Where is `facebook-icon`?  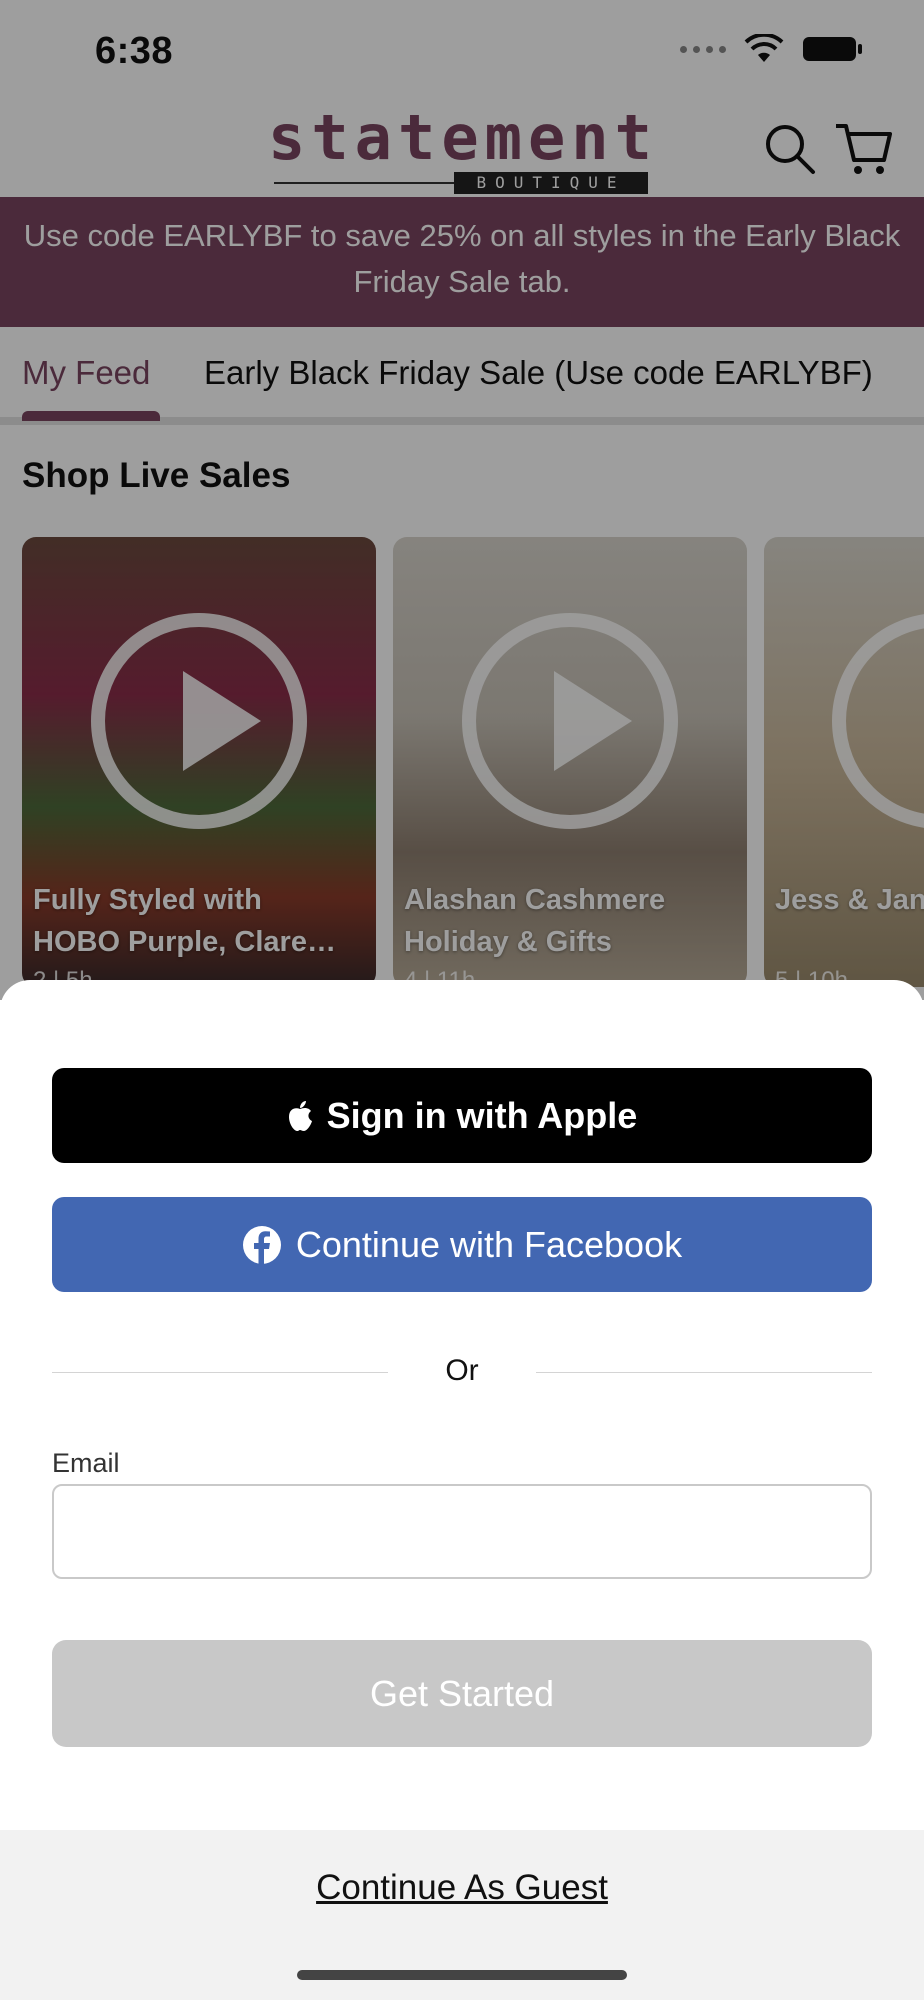 facebook-icon is located at coordinates (261, 1244).